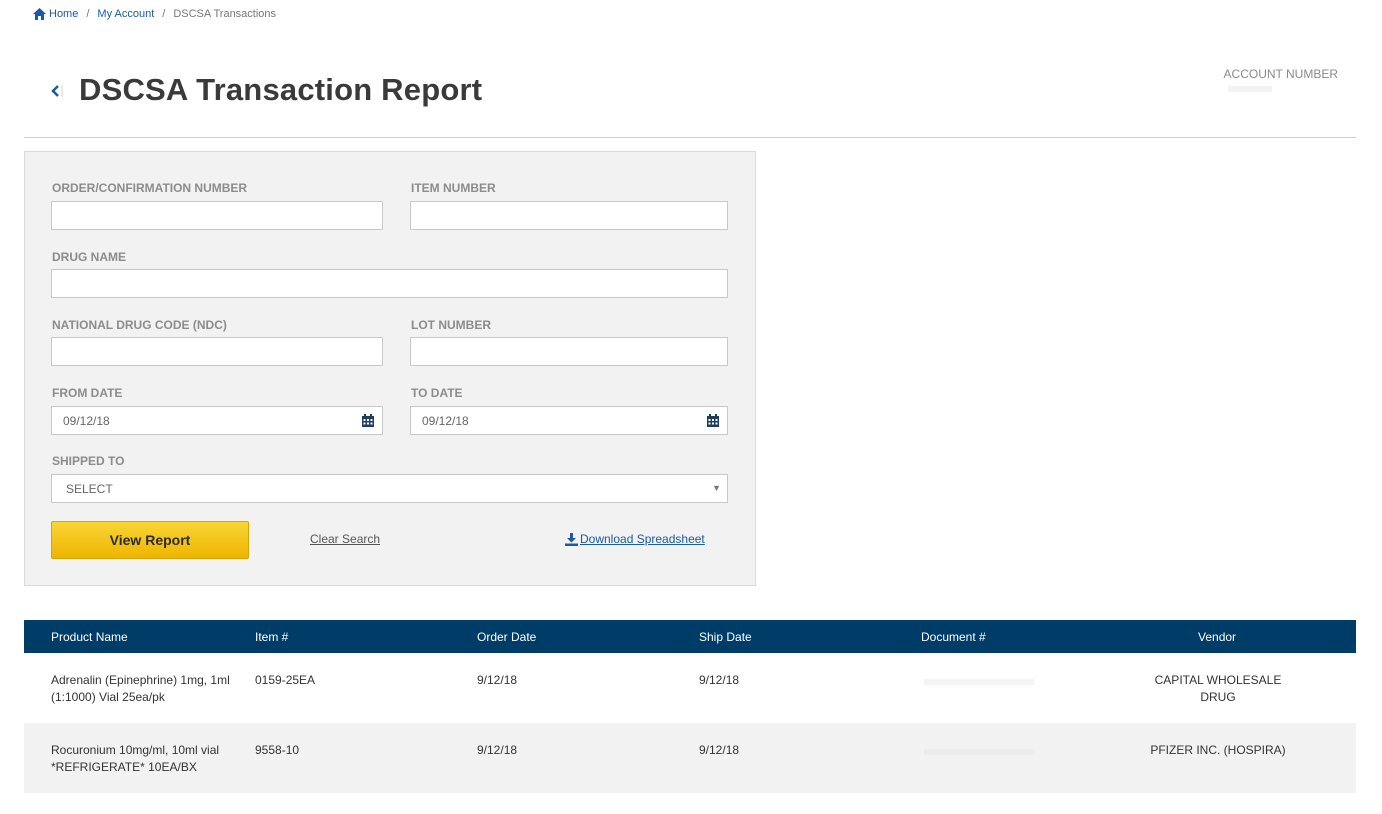 The width and height of the screenshot is (1382, 814). Describe the element at coordinates (389, 283) in the screenshot. I see `drug-name-input` at that location.